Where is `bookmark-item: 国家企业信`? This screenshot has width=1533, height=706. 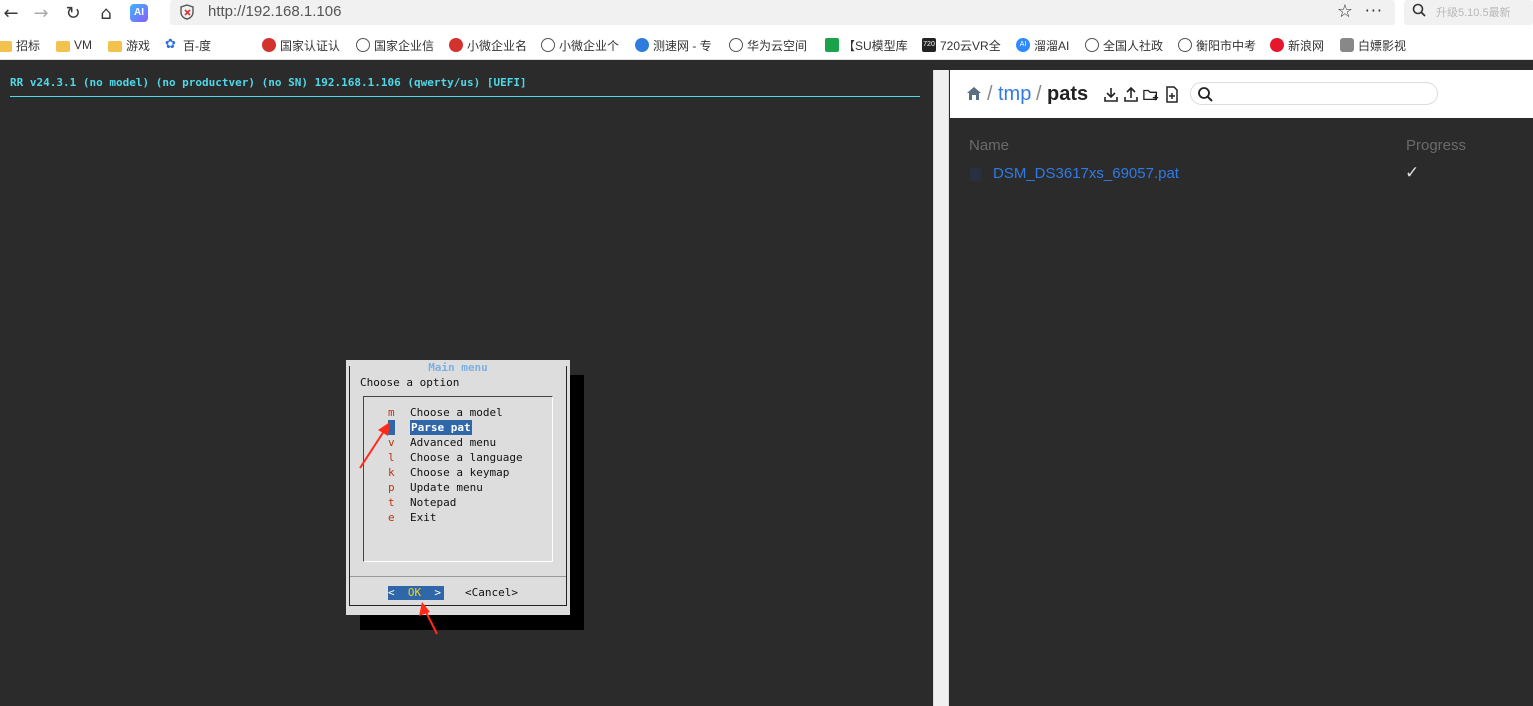 bookmark-item: 国家企业信 is located at coordinates (396, 45).